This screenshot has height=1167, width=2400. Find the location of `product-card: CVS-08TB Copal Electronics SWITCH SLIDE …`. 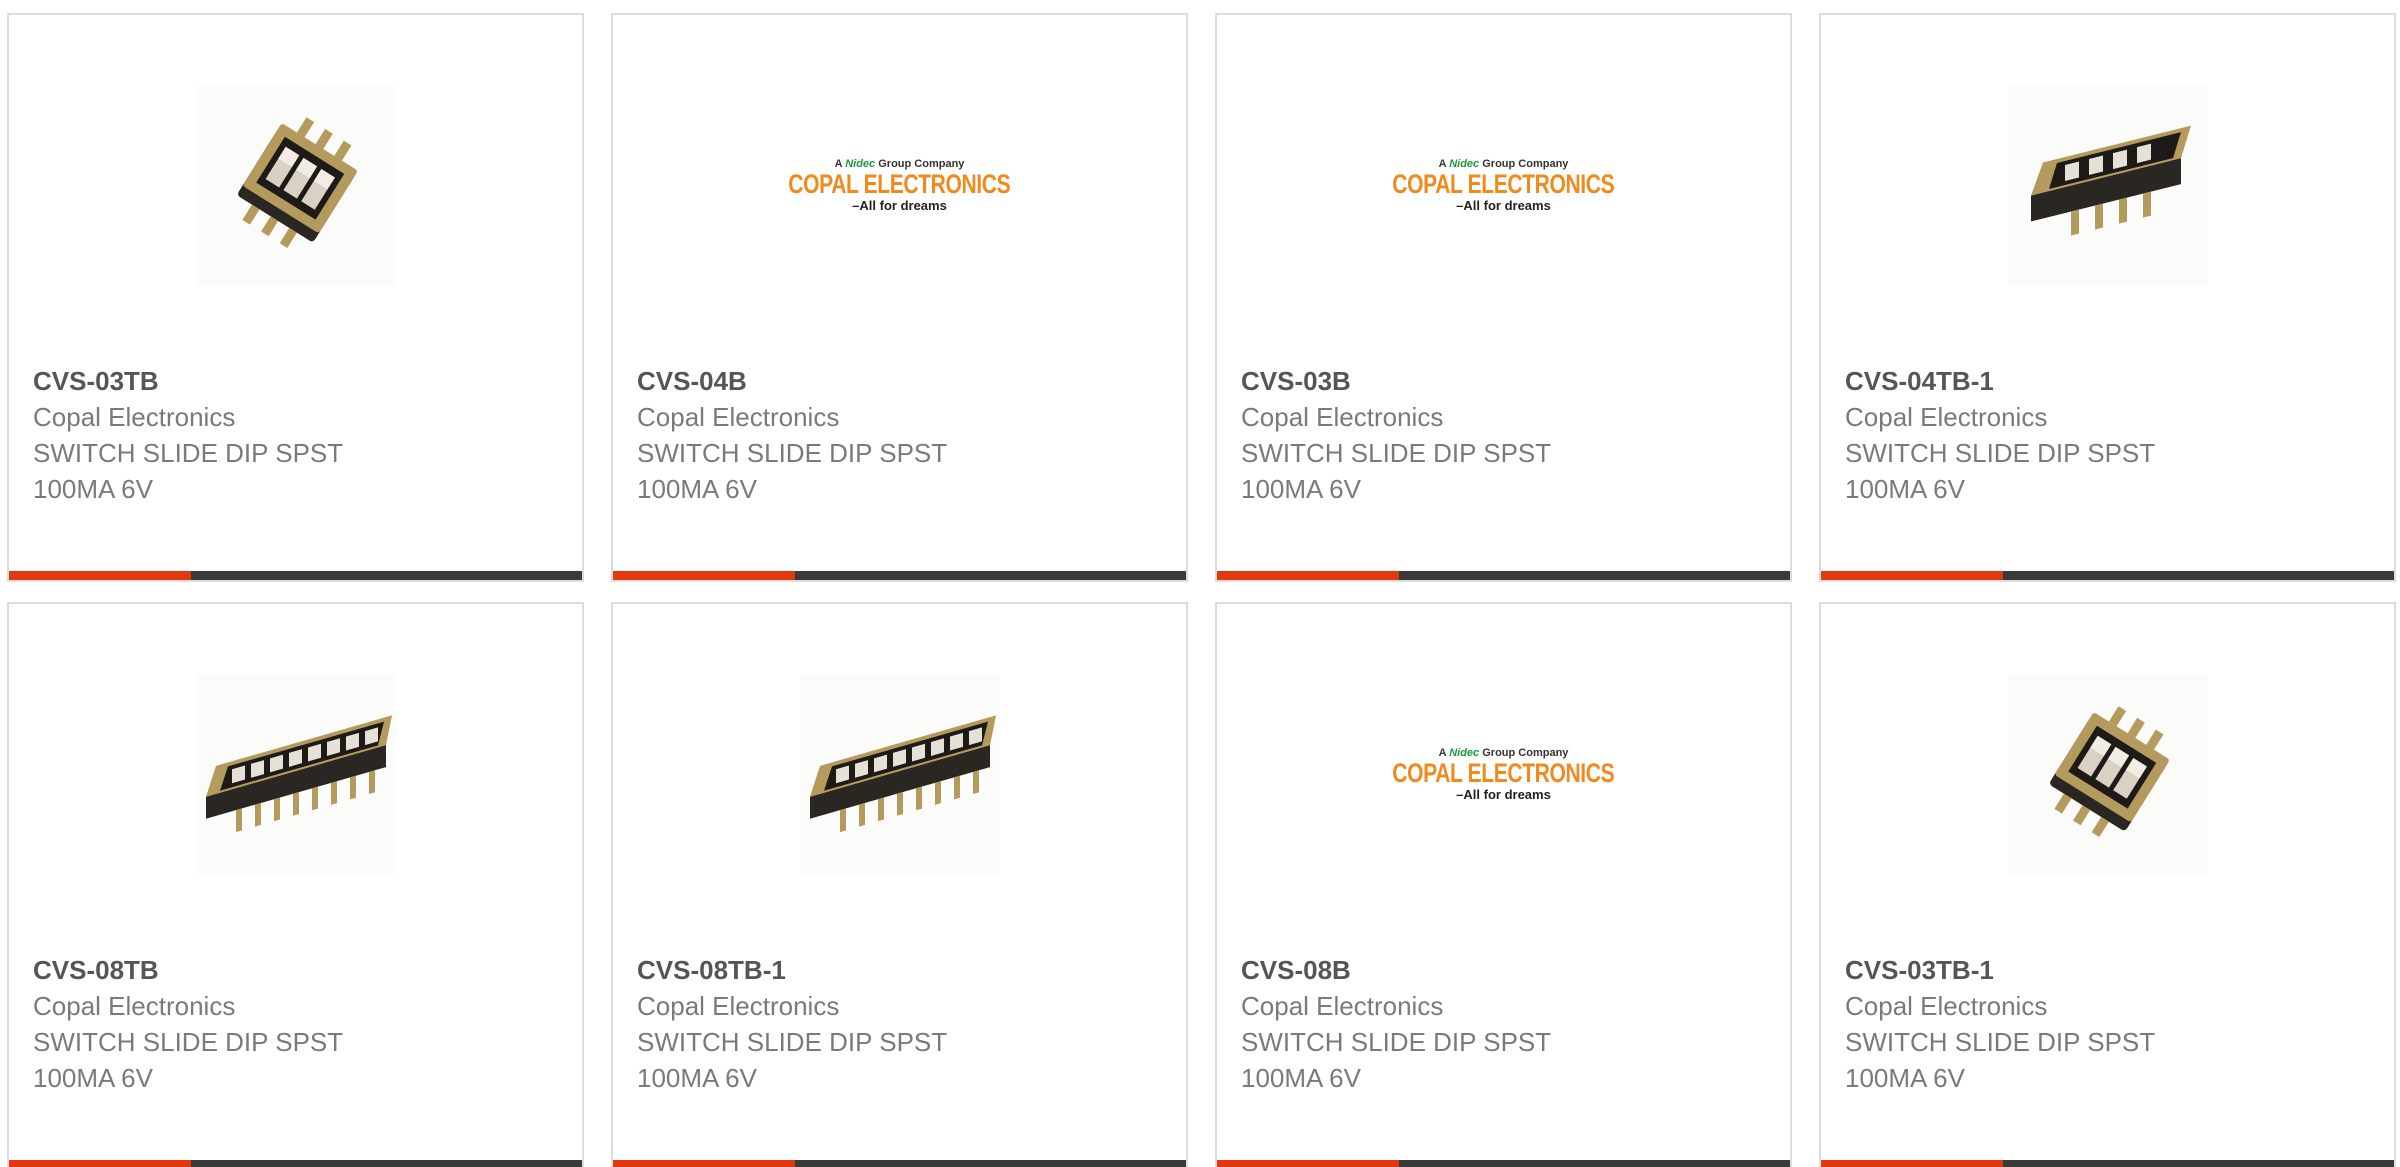

product-card: CVS-08TB Copal Electronics SWITCH SLIDE … is located at coordinates (295, 884).